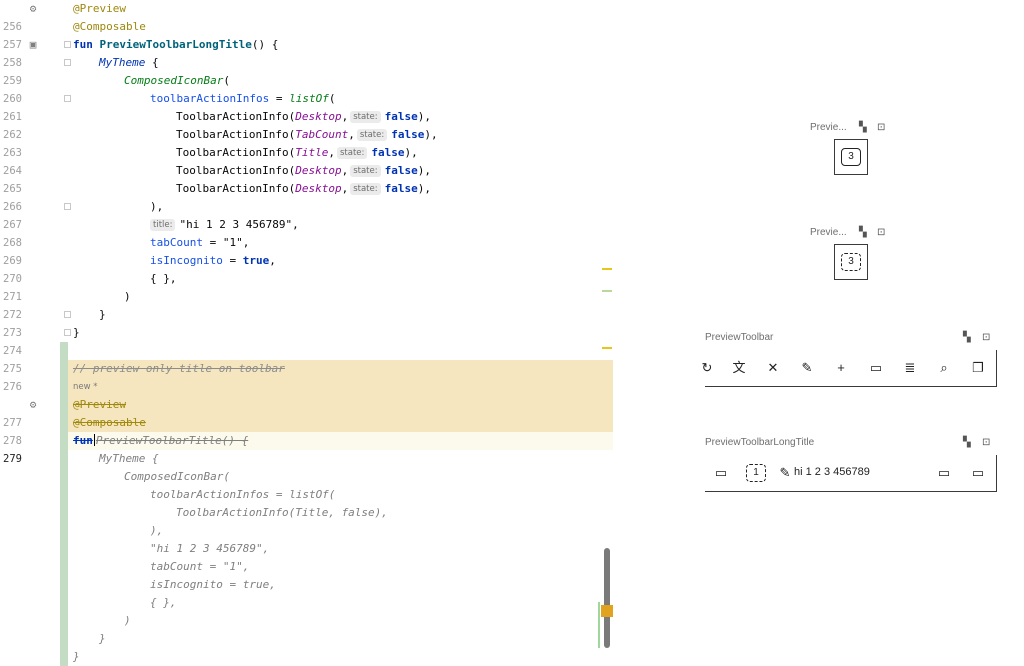 The height and width of the screenshot is (666, 1024). I want to click on code-token: () {, so click(265, 44).